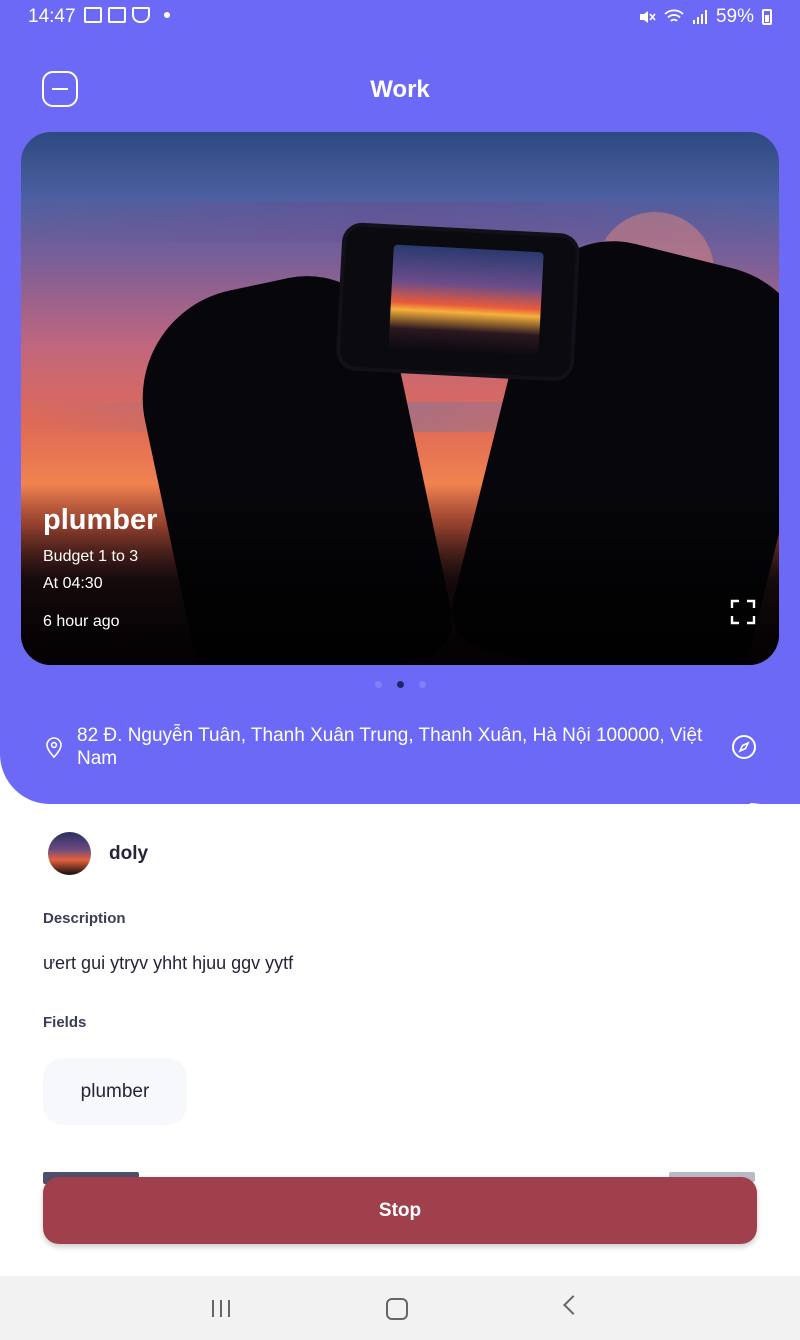 The image size is (800, 1340). Describe the element at coordinates (141, 15) in the screenshot. I see `shield-notification-icon` at that location.